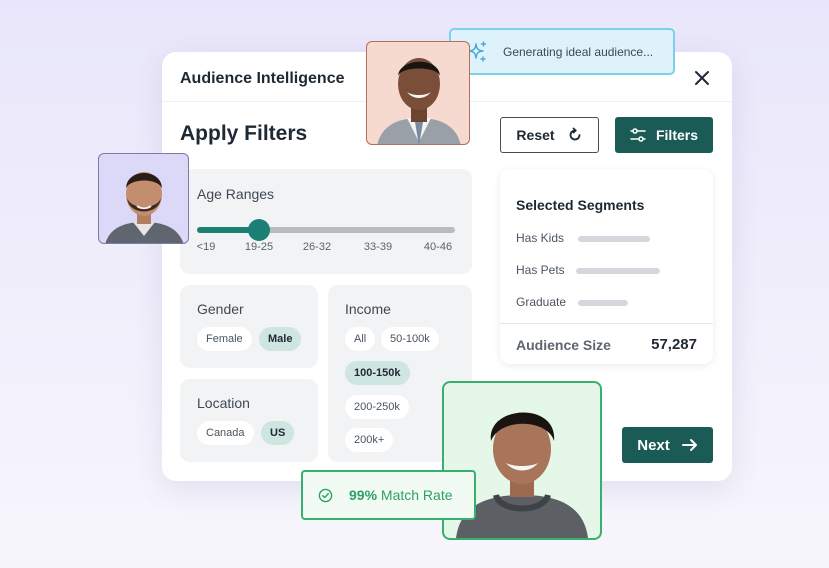 Image resolution: width=829 pixels, height=568 pixels. What do you see at coordinates (363, 495) in the screenshot?
I see `match-rate-value: 99%` at bounding box center [363, 495].